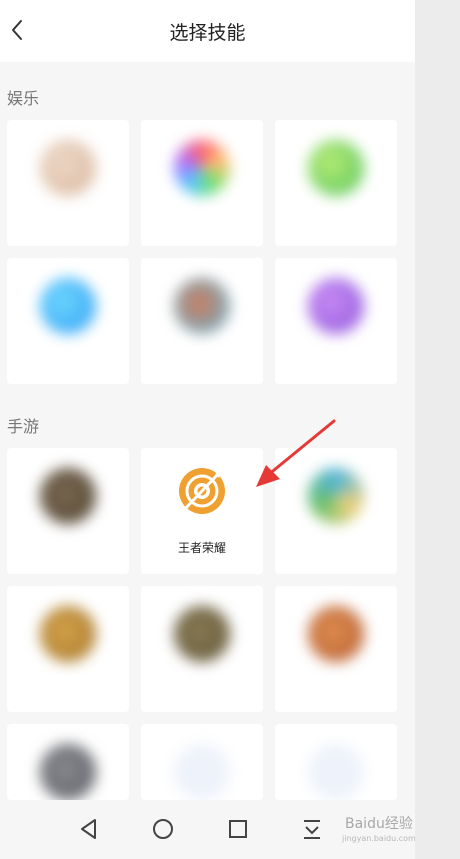 The height and width of the screenshot is (859, 460). I want to click on recents-square-icon, so click(238, 829).